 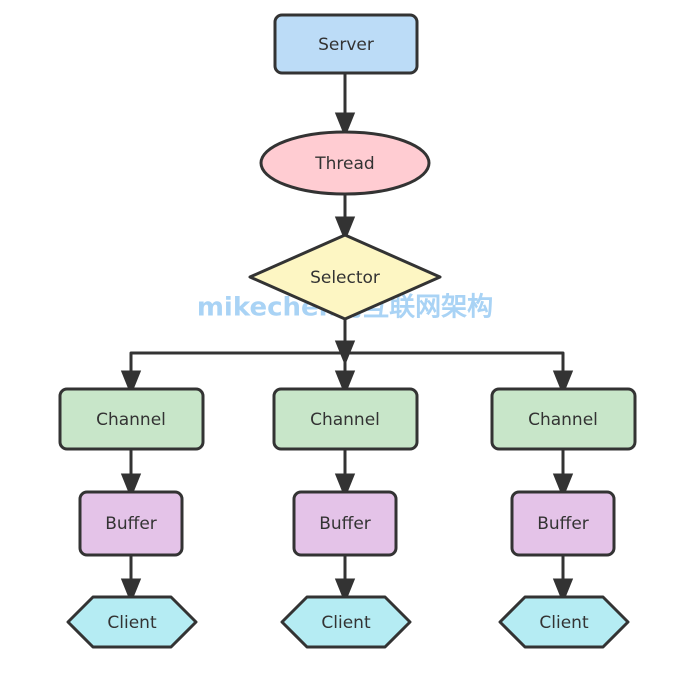 I want to click on client-2-label: Client, so click(x=346, y=623).